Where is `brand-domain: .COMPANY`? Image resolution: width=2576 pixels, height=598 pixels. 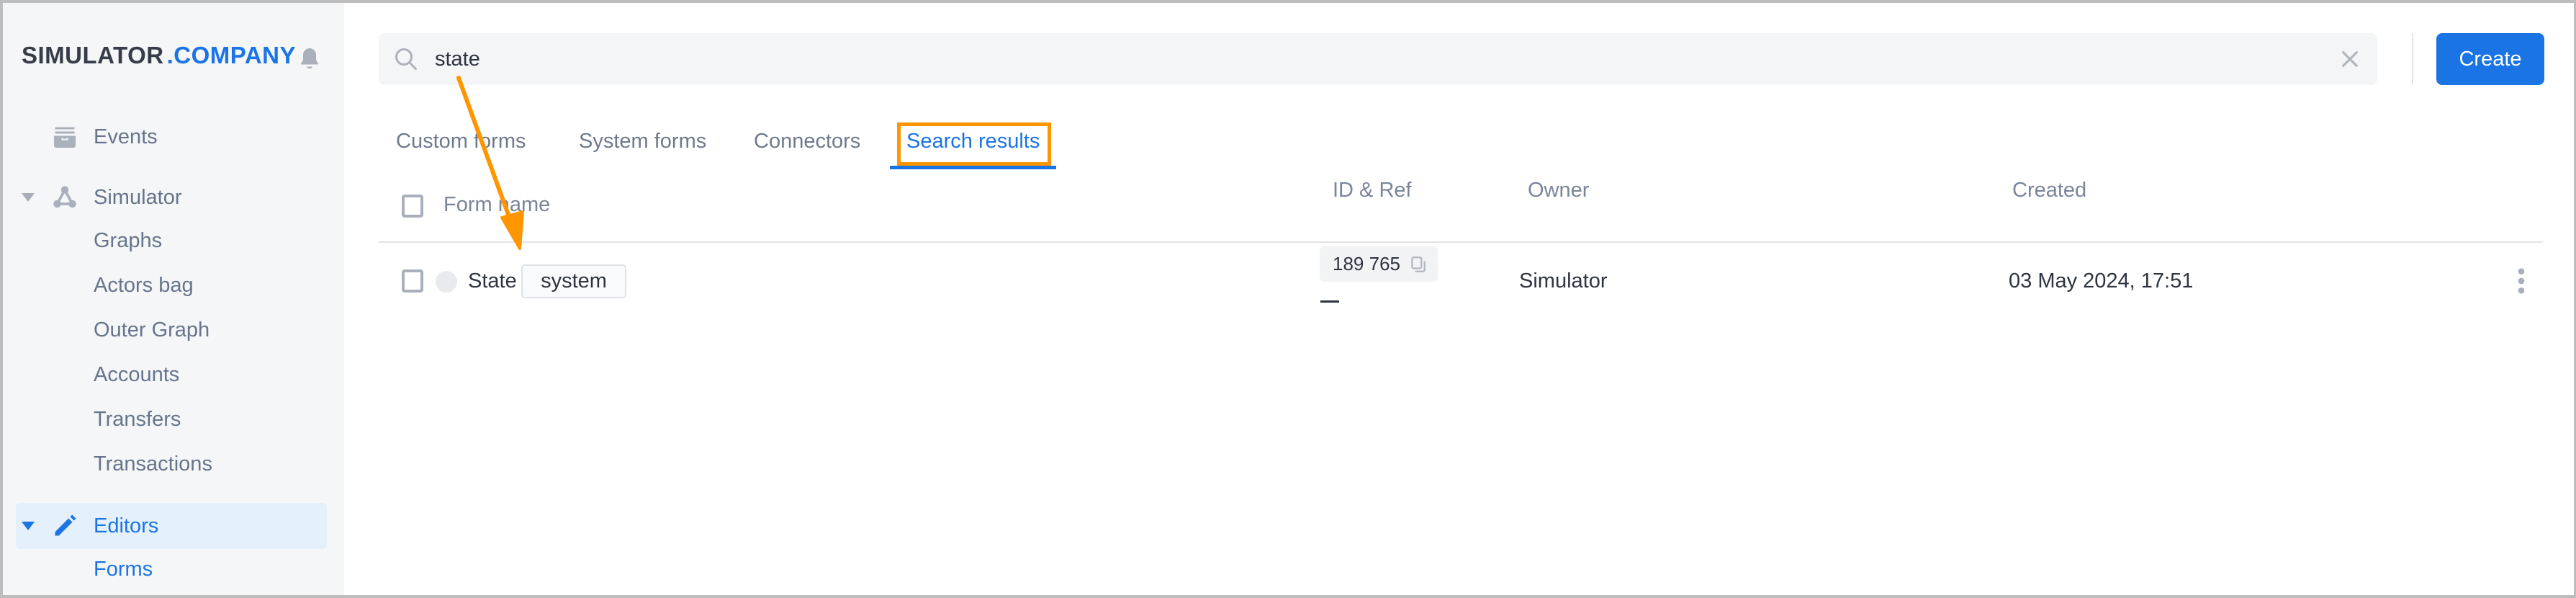
brand-domain: .COMPANY is located at coordinates (231, 55).